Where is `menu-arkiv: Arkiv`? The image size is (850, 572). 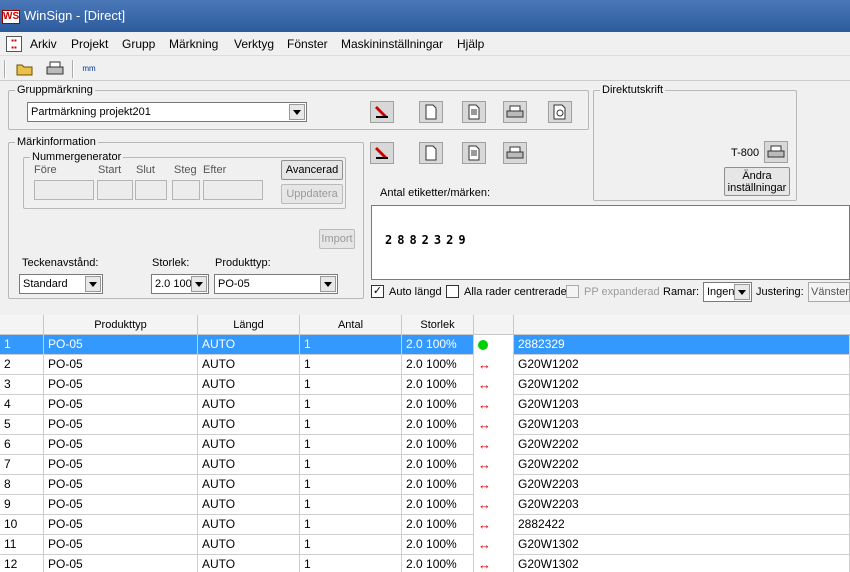 menu-arkiv: Arkiv is located at coordinates (43, 44).